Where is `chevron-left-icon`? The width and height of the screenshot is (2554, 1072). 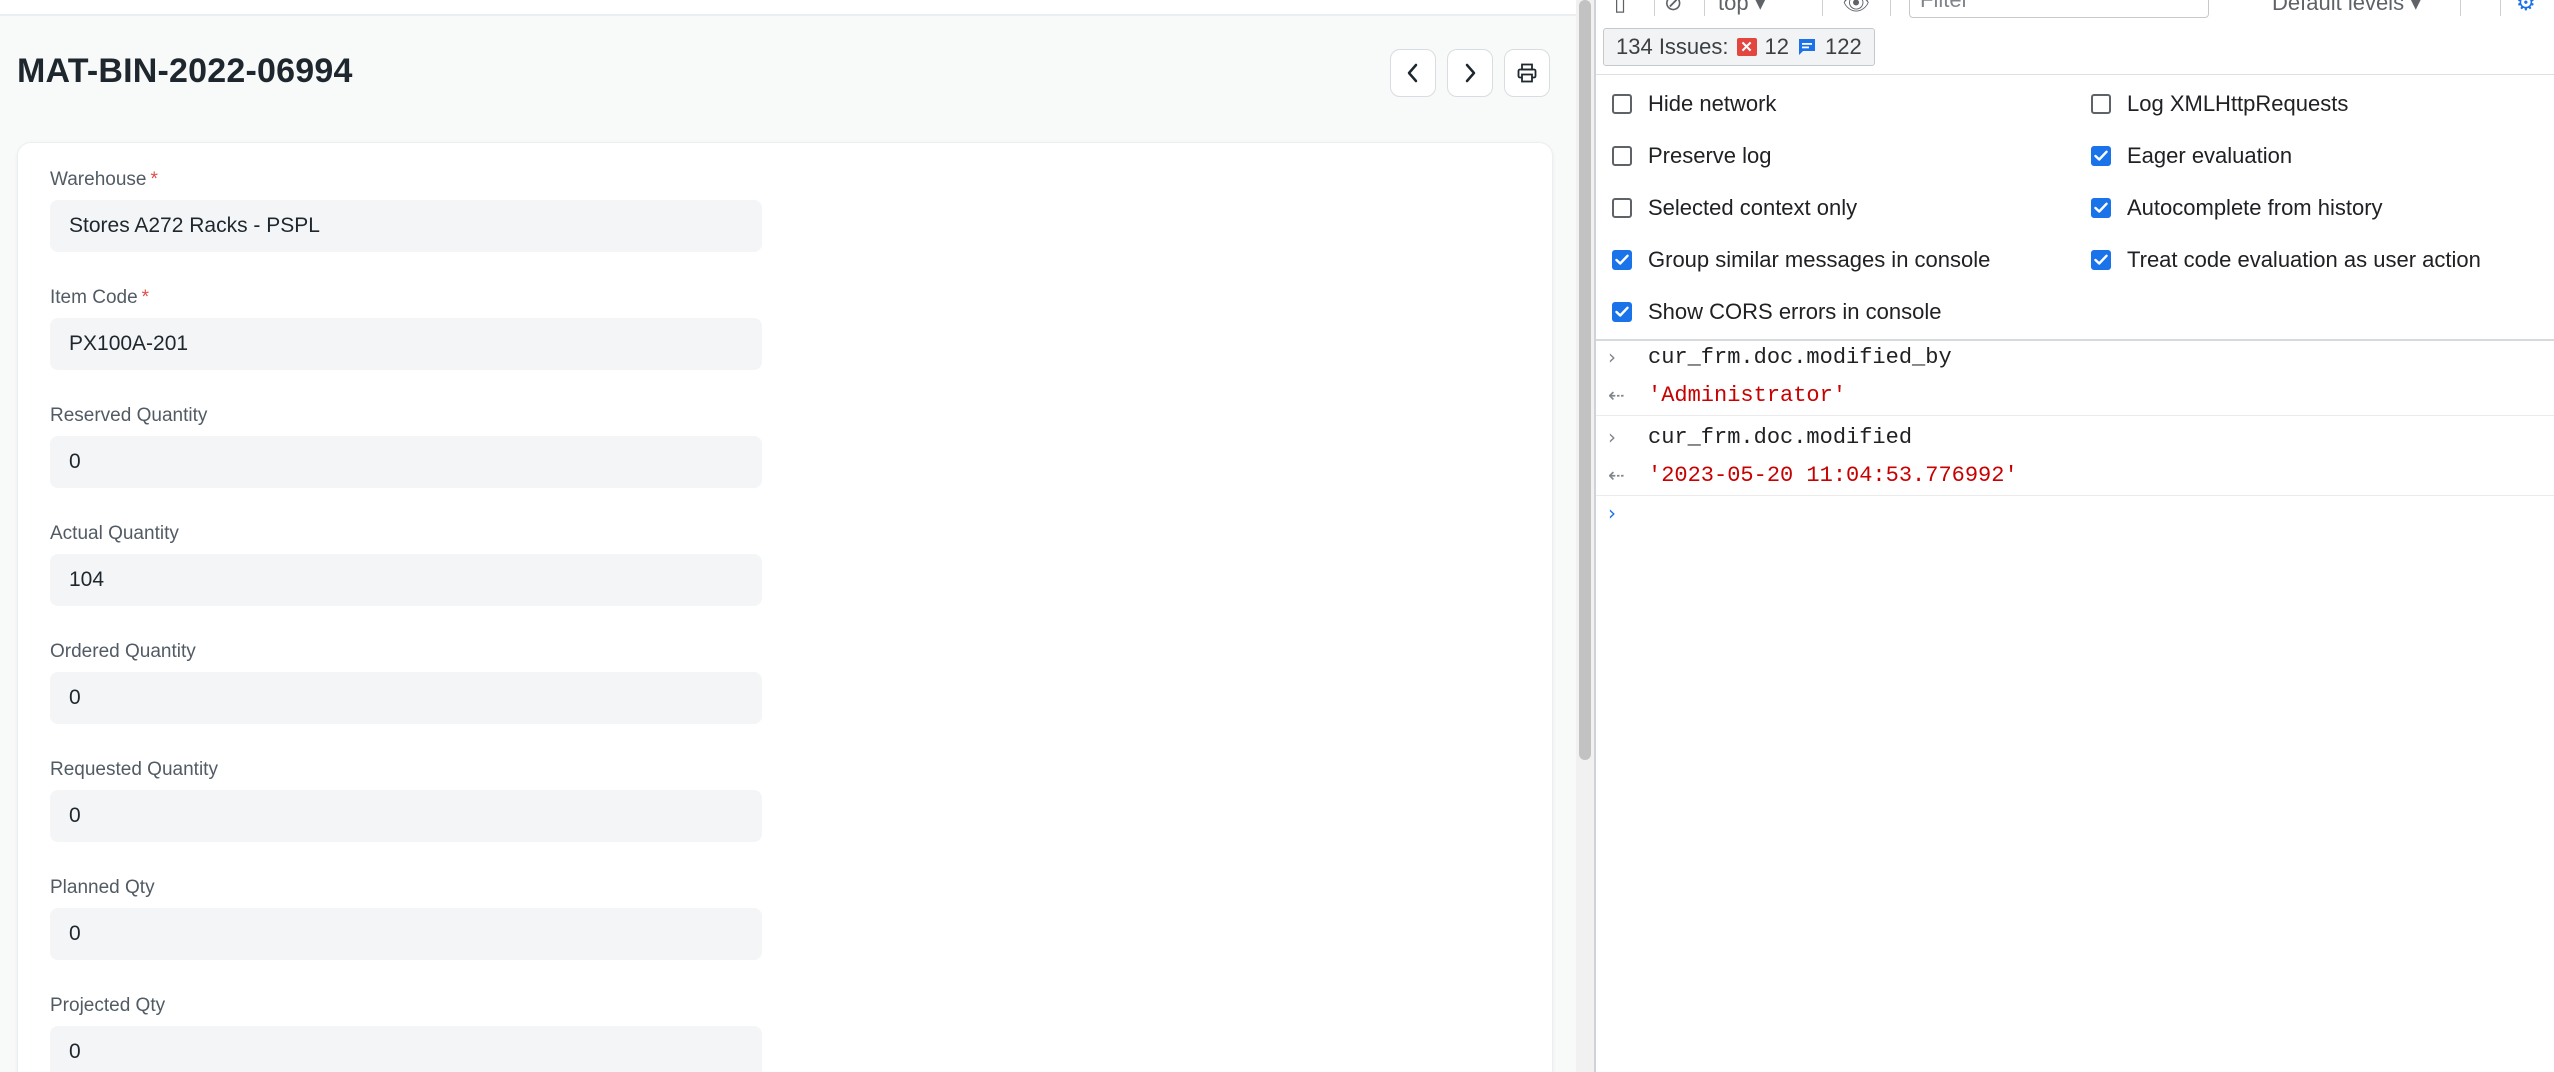 chevron-left-icon is located at coordinates (1412, 73).